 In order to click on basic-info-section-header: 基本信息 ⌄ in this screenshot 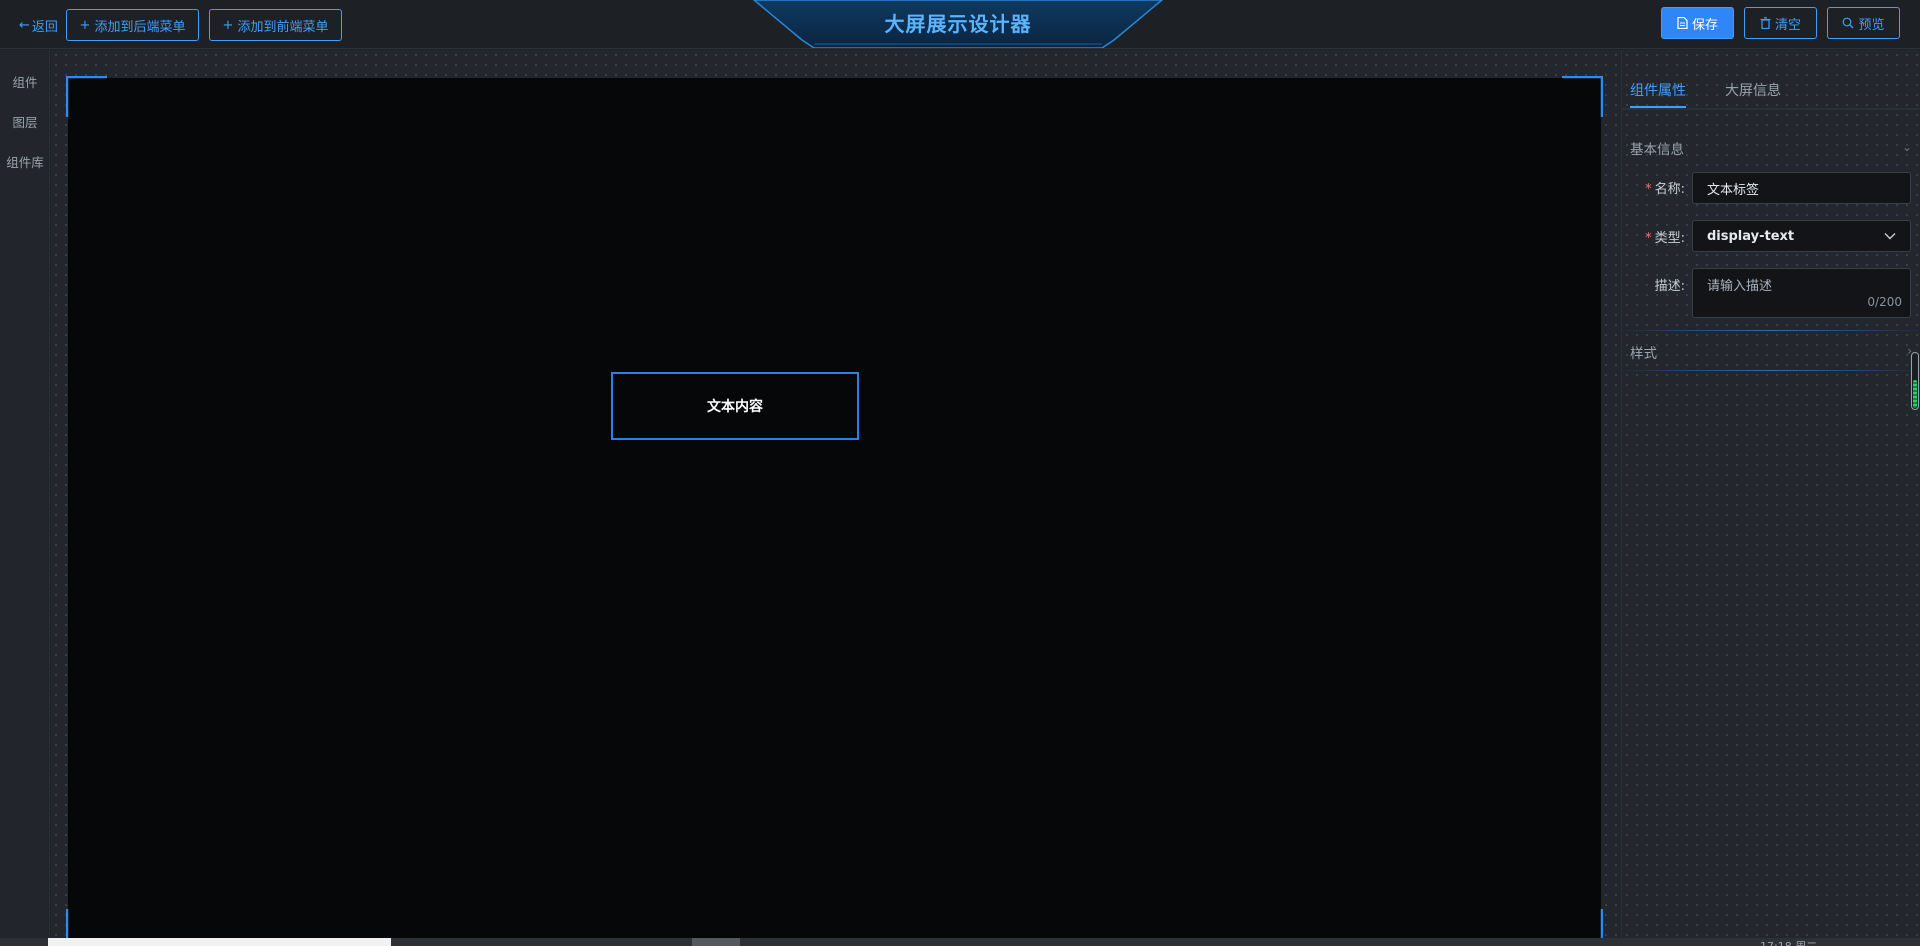, I will do `click(1771, 148)`.